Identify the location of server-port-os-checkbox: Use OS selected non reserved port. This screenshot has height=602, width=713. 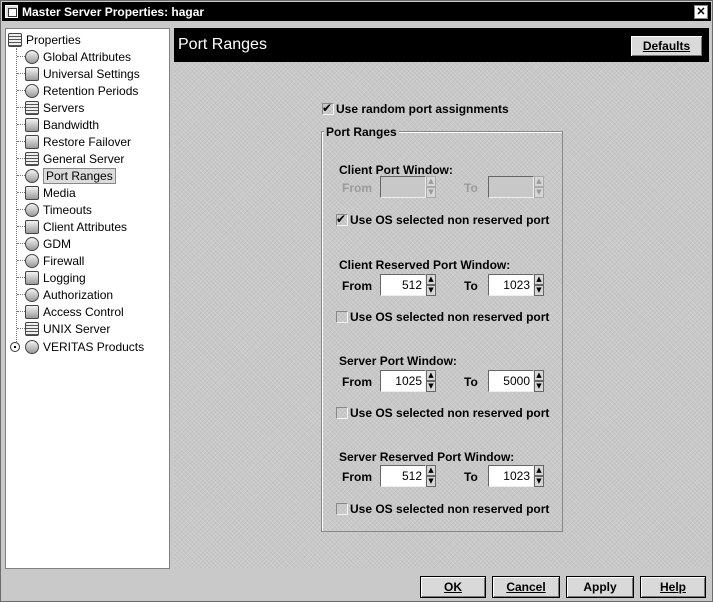
(442, 413).